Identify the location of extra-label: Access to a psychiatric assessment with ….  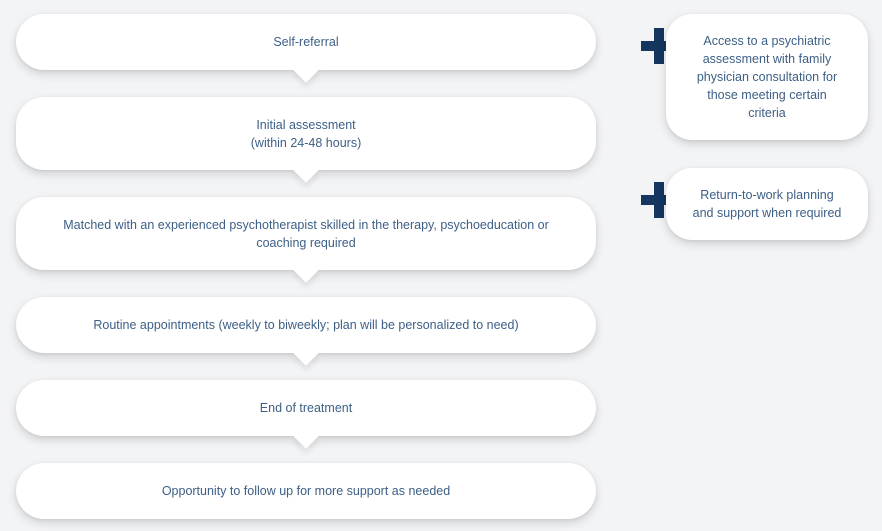
(767, 77).